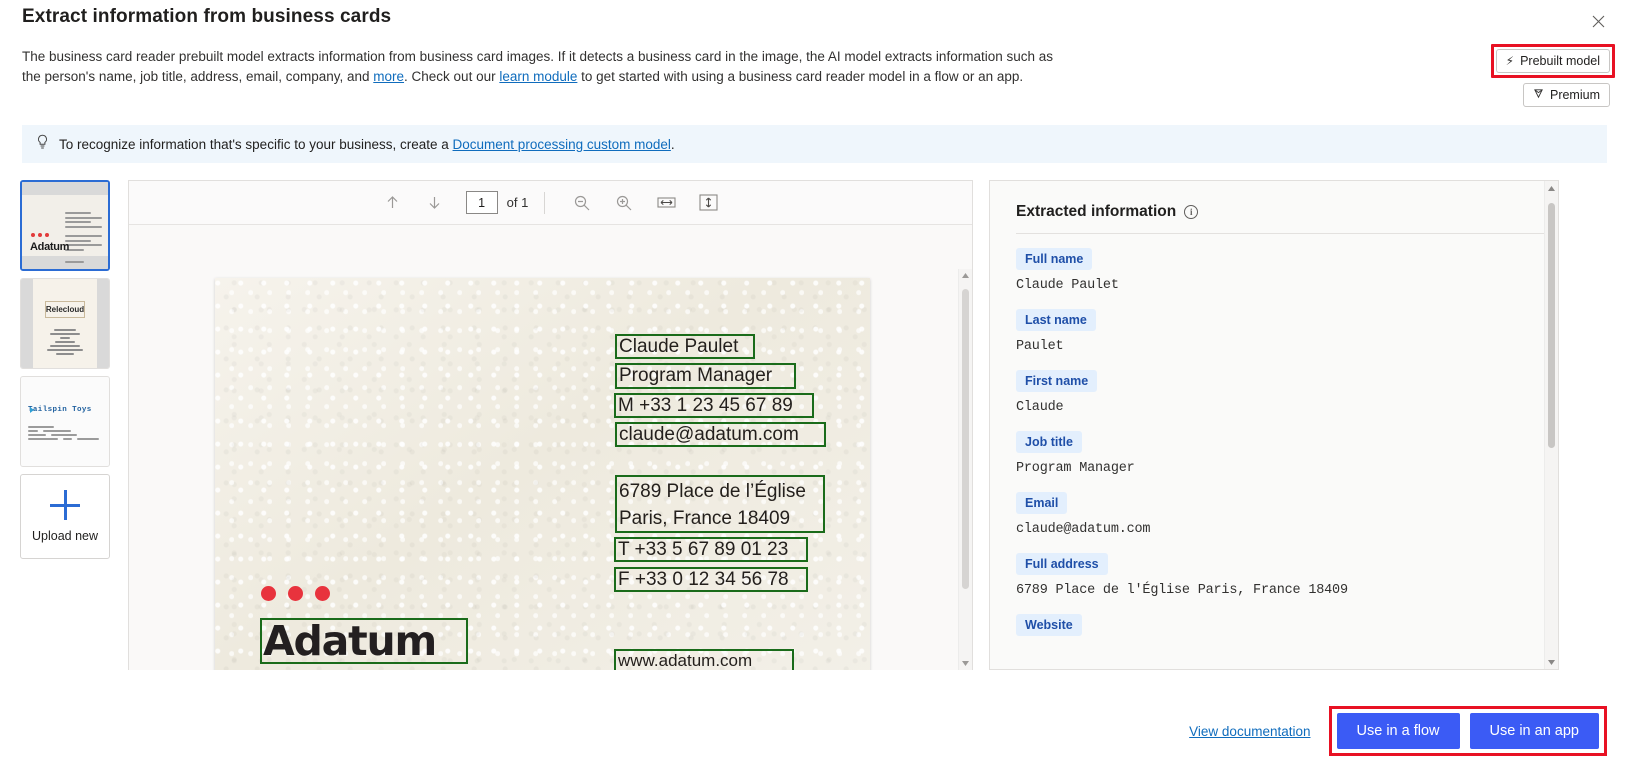 This screenshot has height=776, width=1629. I want to click on ocr-box-fax: F +33 0 12 34 56 78, so click(711, 579).